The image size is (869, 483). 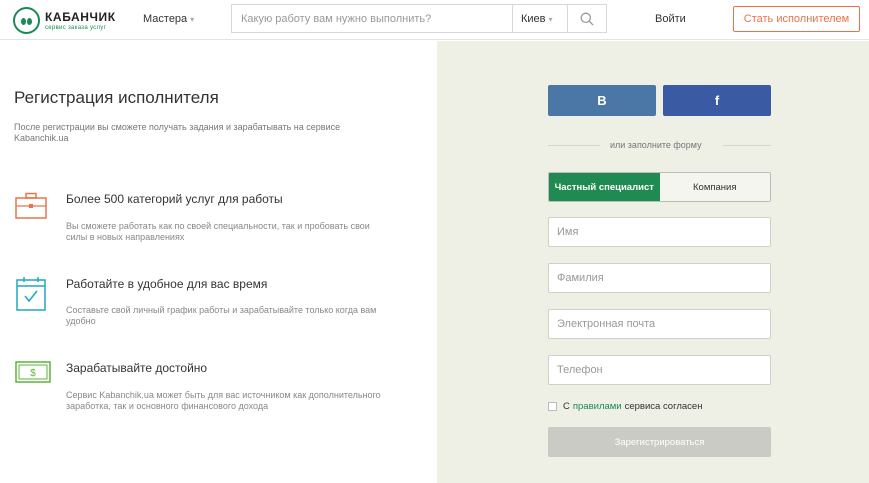 I want to click on login-link: Войти, so click(x=670, y=19).